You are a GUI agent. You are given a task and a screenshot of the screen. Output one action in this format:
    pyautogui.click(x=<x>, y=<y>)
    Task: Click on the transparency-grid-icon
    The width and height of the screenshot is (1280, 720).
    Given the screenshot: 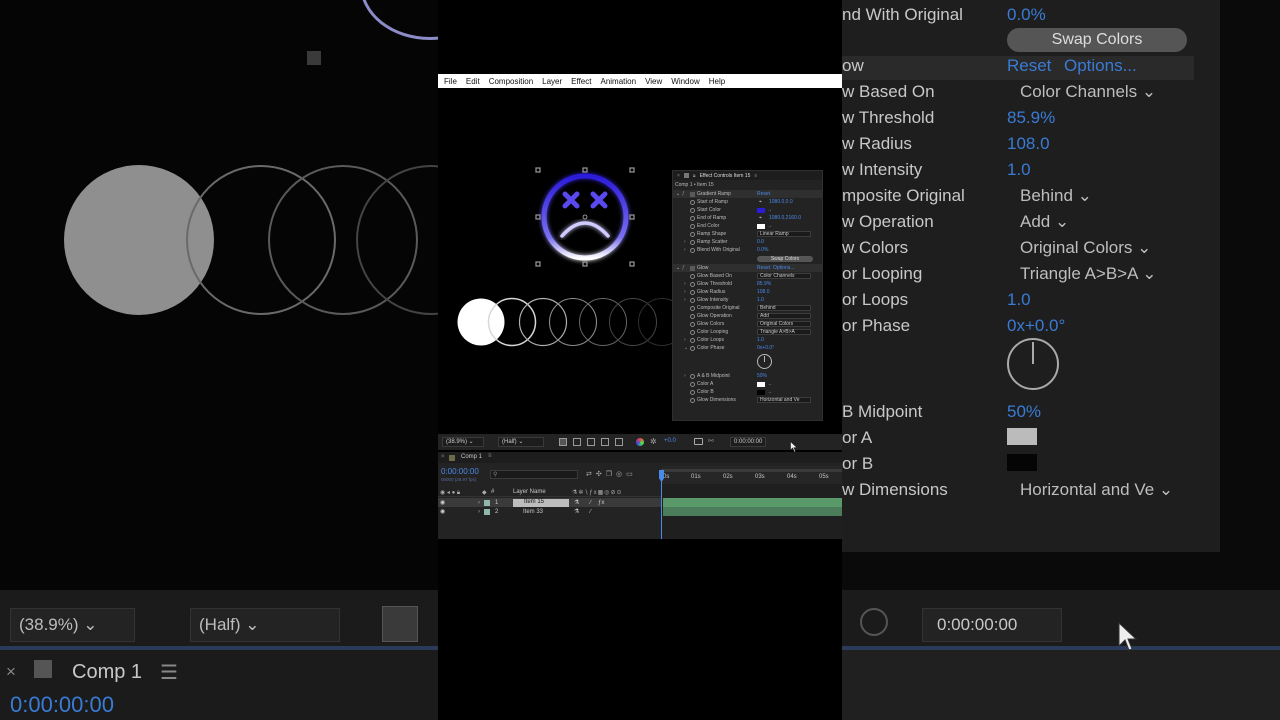 What is the action you would take?
    pyautogui.click(x=577, y=442)
    